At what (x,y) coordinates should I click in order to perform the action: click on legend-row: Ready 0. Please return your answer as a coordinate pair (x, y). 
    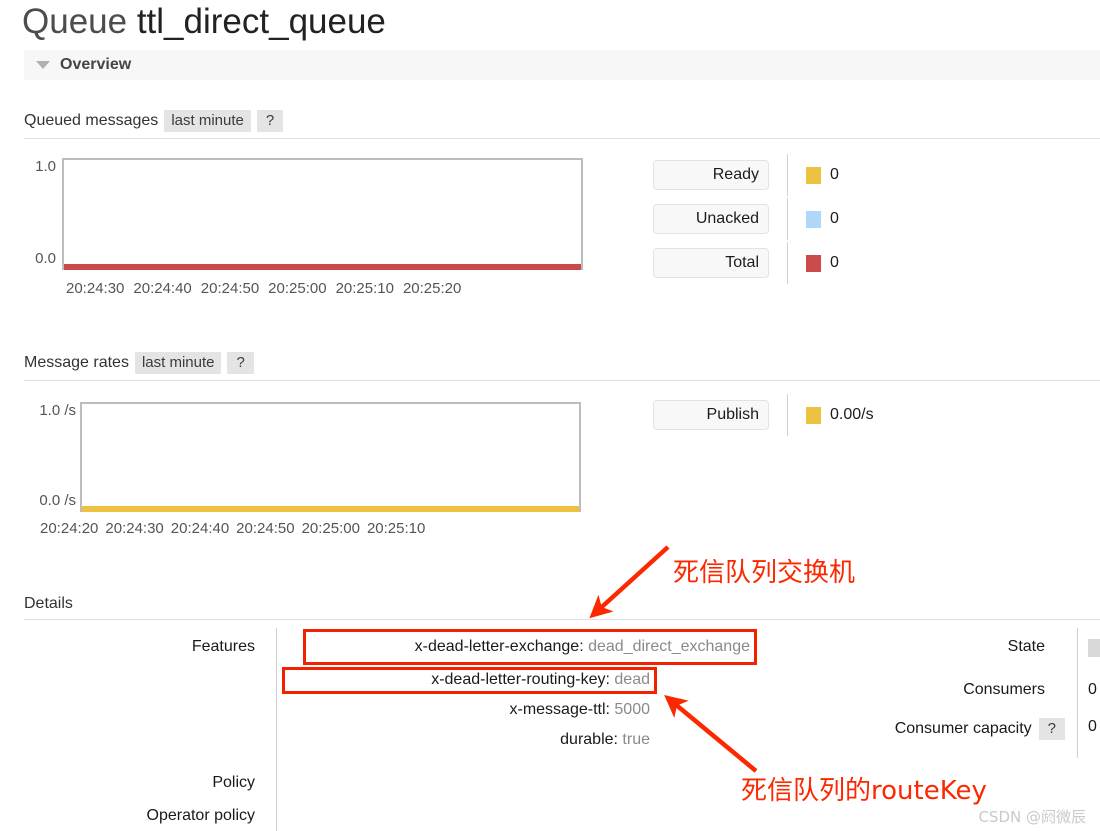
    Looking at the image, I should click on (746, 175).